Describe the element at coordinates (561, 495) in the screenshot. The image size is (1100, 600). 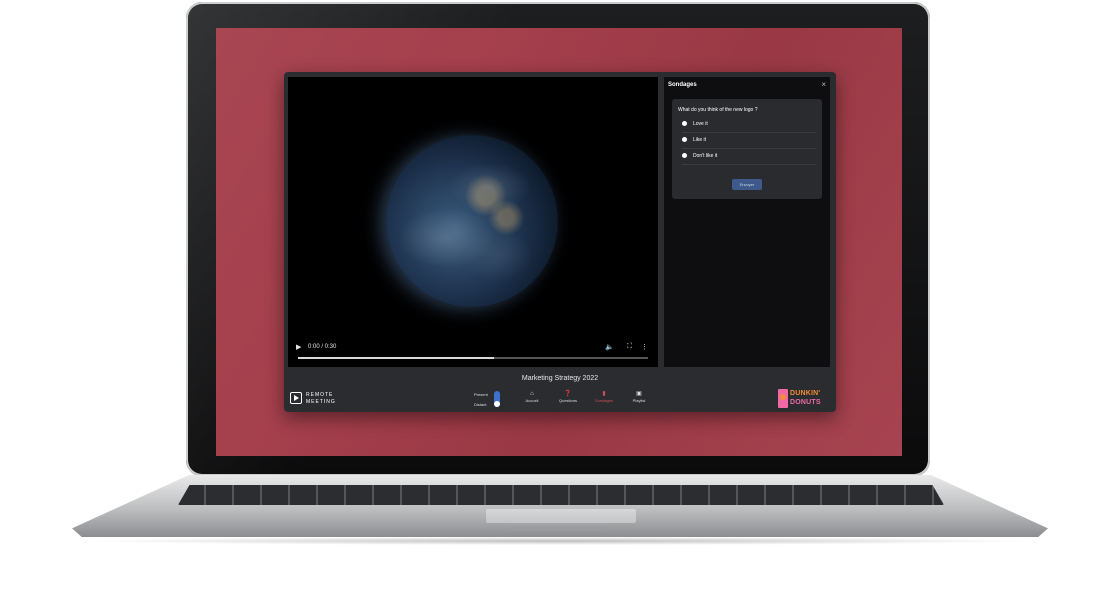
I see `laptop-keyboard` at that location.